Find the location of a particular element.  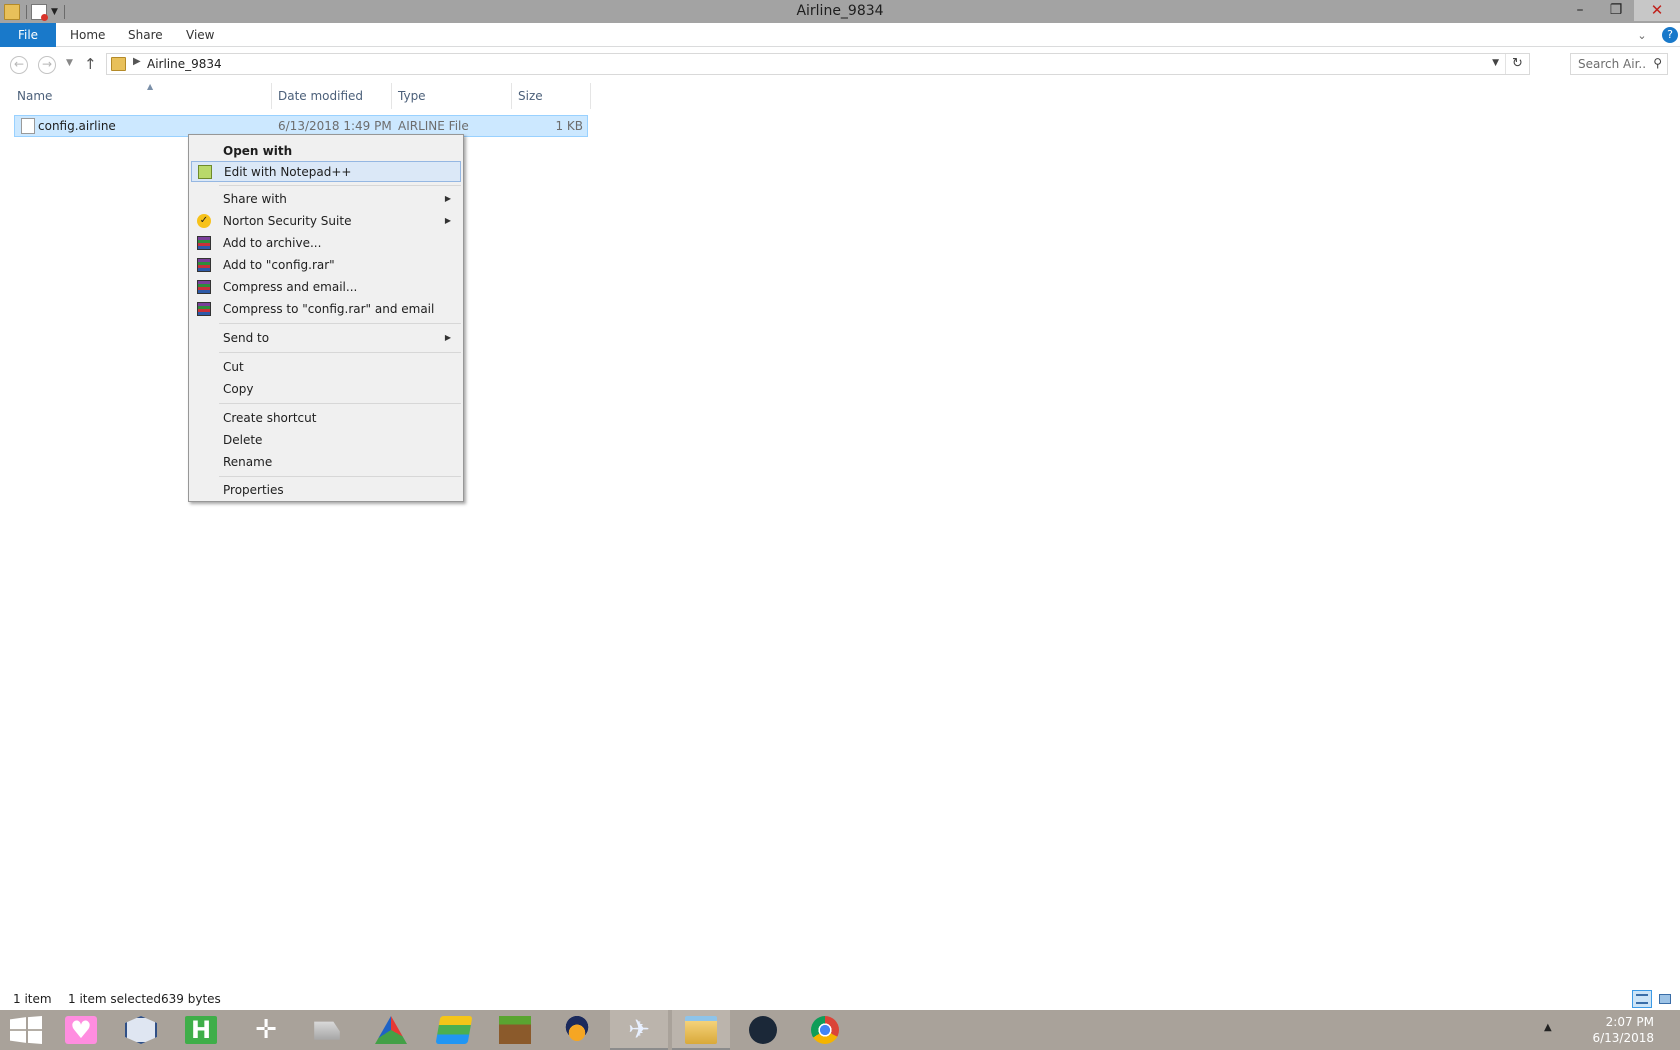

search-box: ⚲ is located at coordinates (1619, 64).